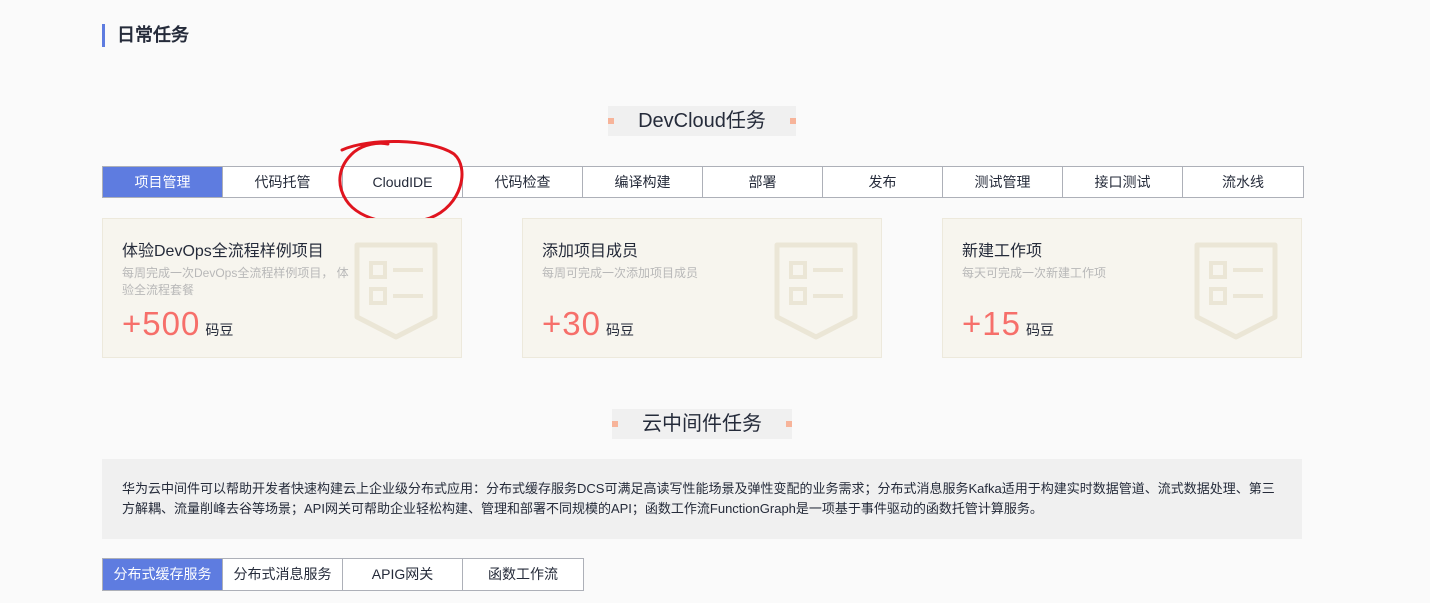 Image resolution: width=1430 pixels, height=603 pixels. I want to click on tab-code-hosting: 代码托管, so click(283, 182).